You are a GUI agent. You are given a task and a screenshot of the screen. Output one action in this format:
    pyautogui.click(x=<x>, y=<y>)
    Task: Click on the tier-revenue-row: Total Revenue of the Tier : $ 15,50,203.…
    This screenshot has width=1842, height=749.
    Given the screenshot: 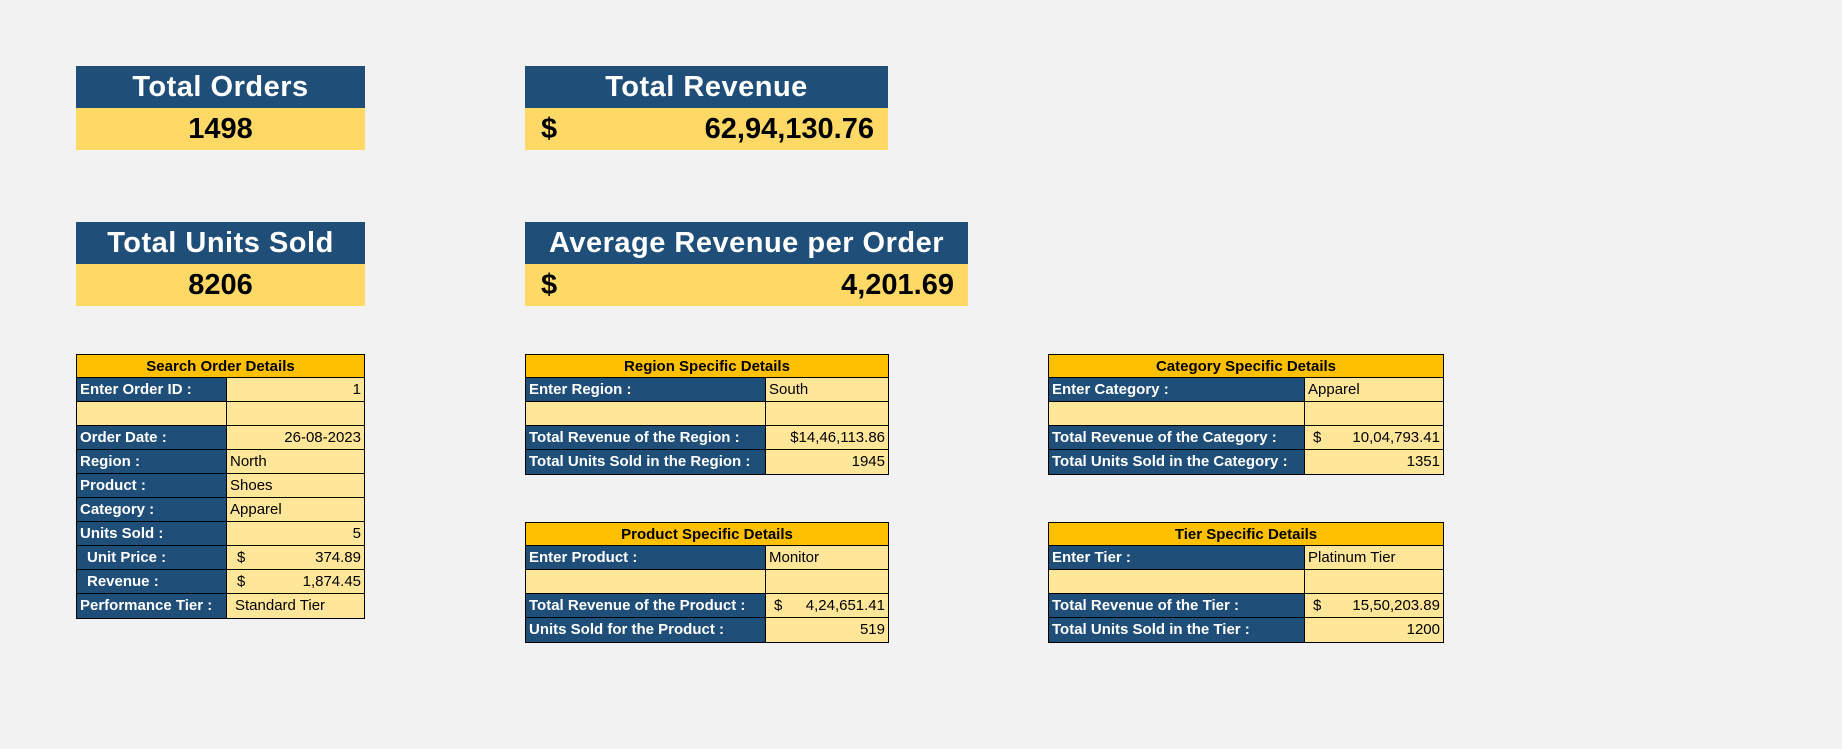 What is the action you would take?
    pyautogui.click(x=1246, y=606)
    